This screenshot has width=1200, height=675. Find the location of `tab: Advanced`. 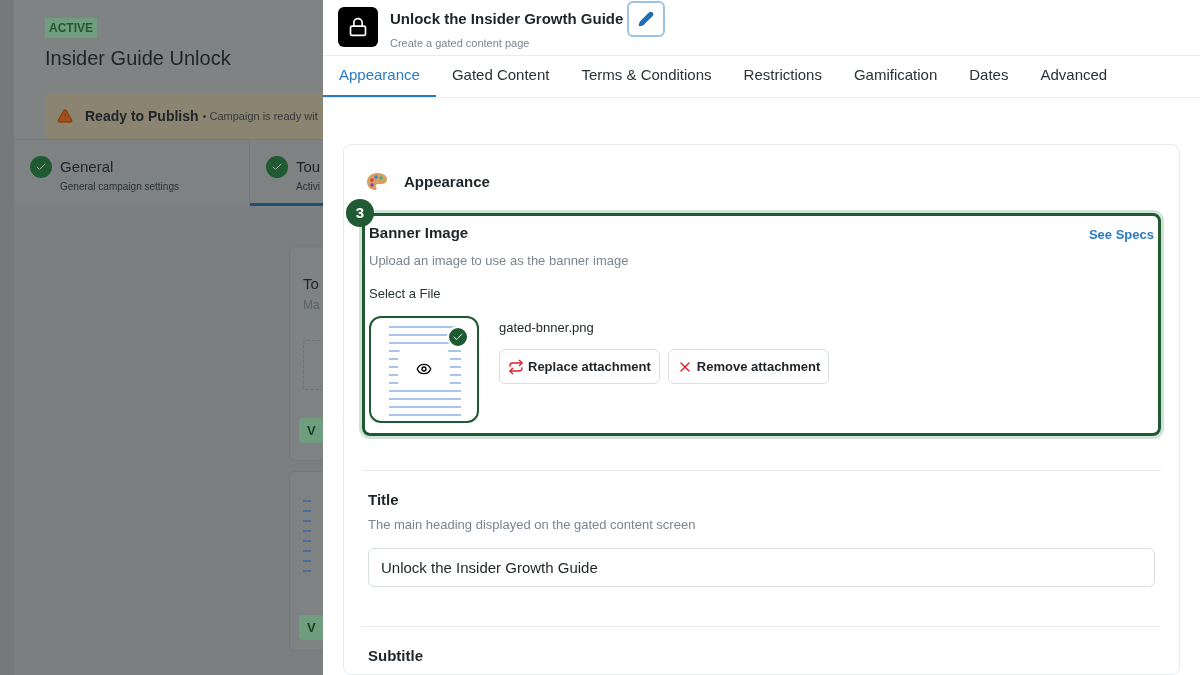

tab: Advanced is located at coordinates (1074, 76).